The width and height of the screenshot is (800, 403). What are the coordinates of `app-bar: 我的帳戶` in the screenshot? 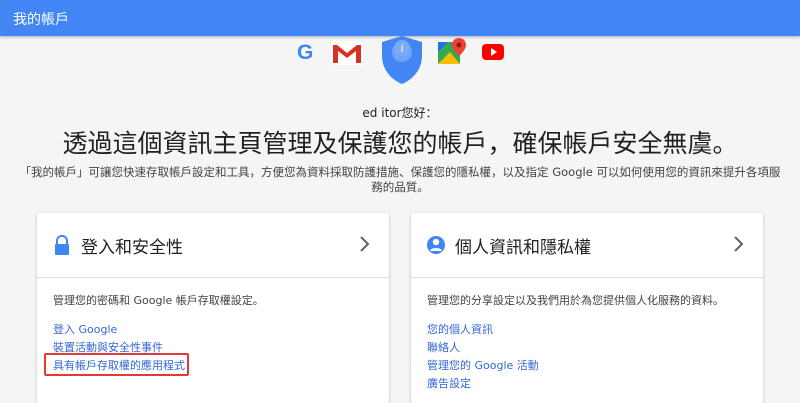 It's located at (400, 18).